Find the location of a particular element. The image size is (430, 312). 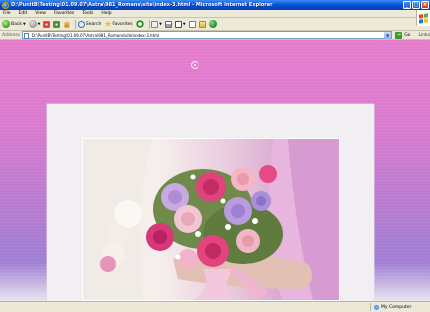

my-computer-icon is located at coordinates (376, 307).